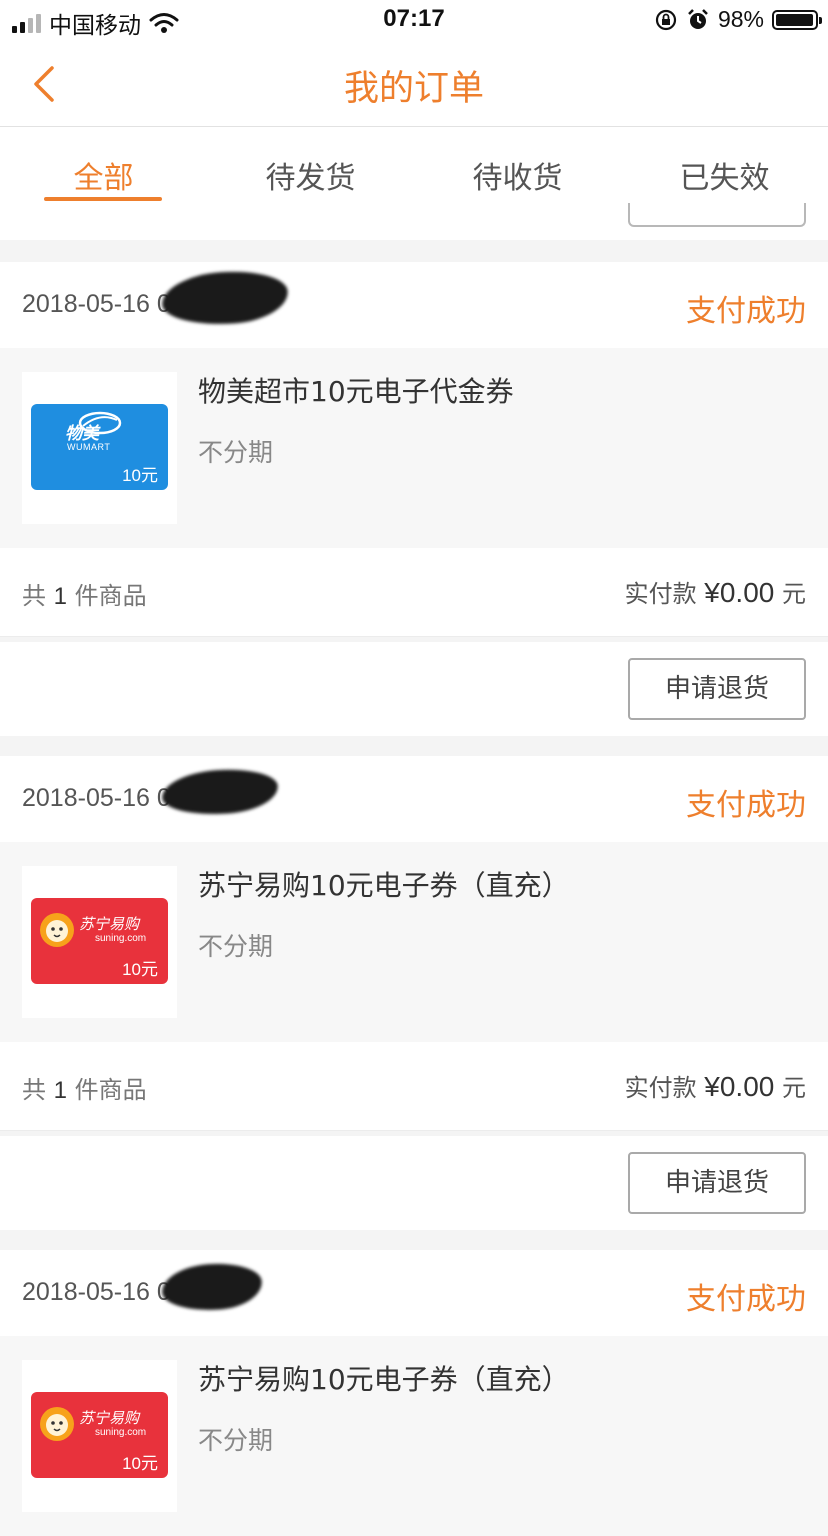 The height and width of the screenshot is (1536, 828). What do you see at coordinates (724, 175) in the screenshot?
I see `tab-expired: 已失效` at bounding box center [724, 175].